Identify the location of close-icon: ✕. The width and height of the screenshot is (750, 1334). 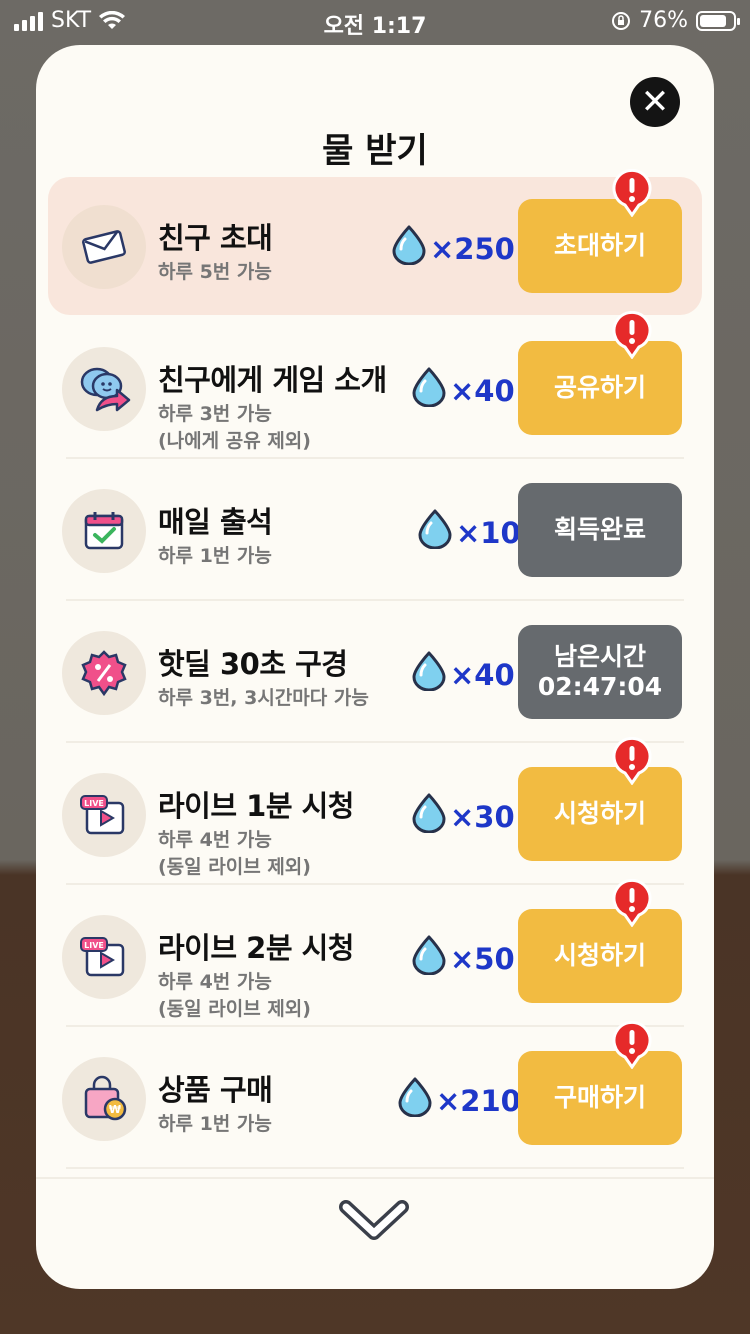
(655, 102).